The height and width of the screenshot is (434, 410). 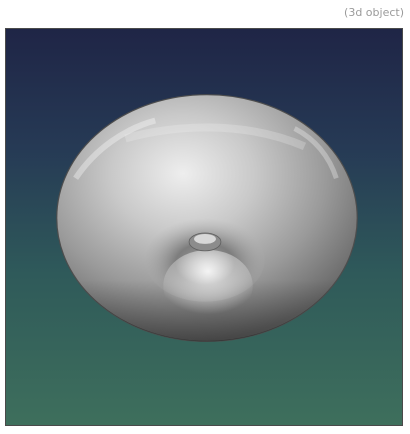 I want to click on torus-center-glow, so click(x=208, y=285).